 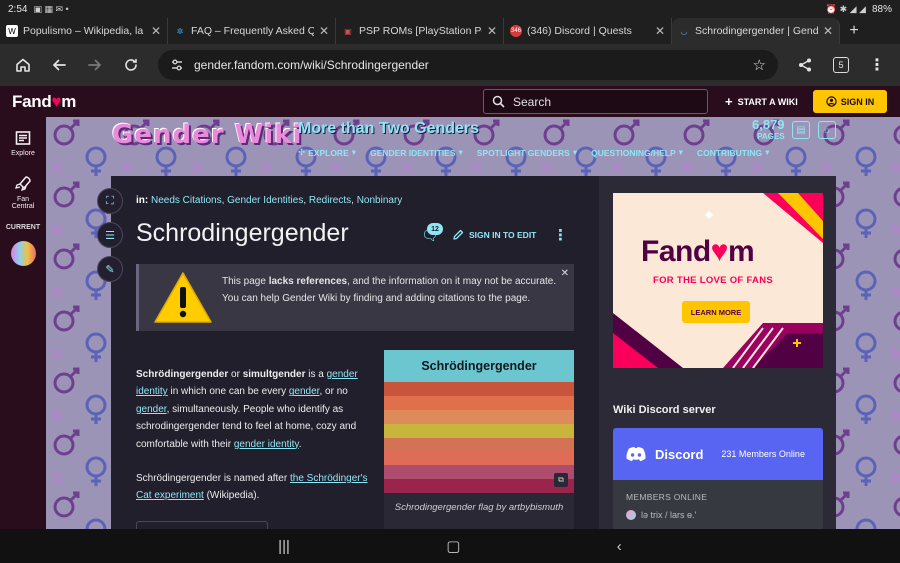 What do you see at coordinates (435, 229) in the screenshot?
I see `comment-count-badge: 12` at bounding box center [435, 229].